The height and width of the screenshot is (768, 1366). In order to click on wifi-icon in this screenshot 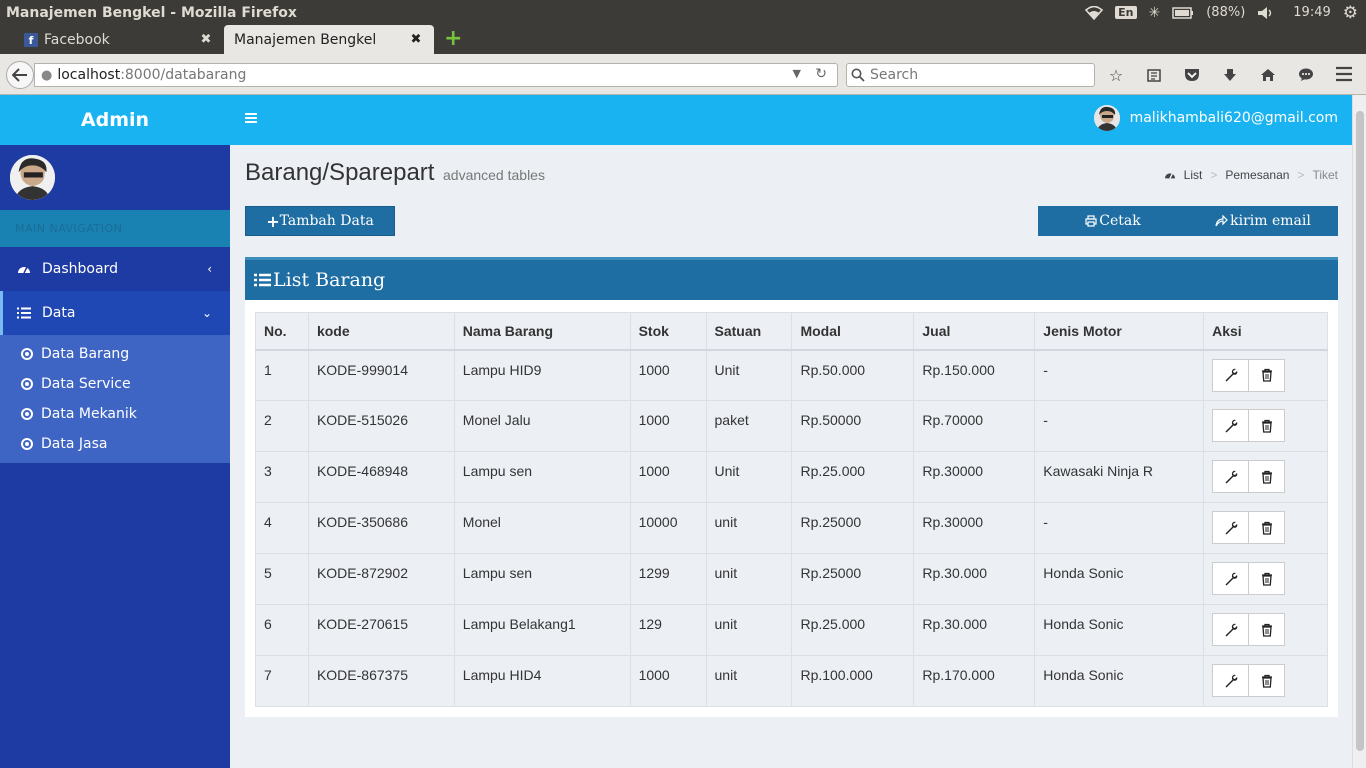, I will do `click(1094, 12)`.